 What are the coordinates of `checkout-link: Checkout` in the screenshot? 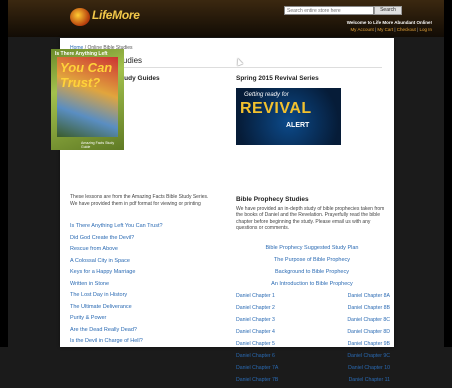 It's located at (406, 29).